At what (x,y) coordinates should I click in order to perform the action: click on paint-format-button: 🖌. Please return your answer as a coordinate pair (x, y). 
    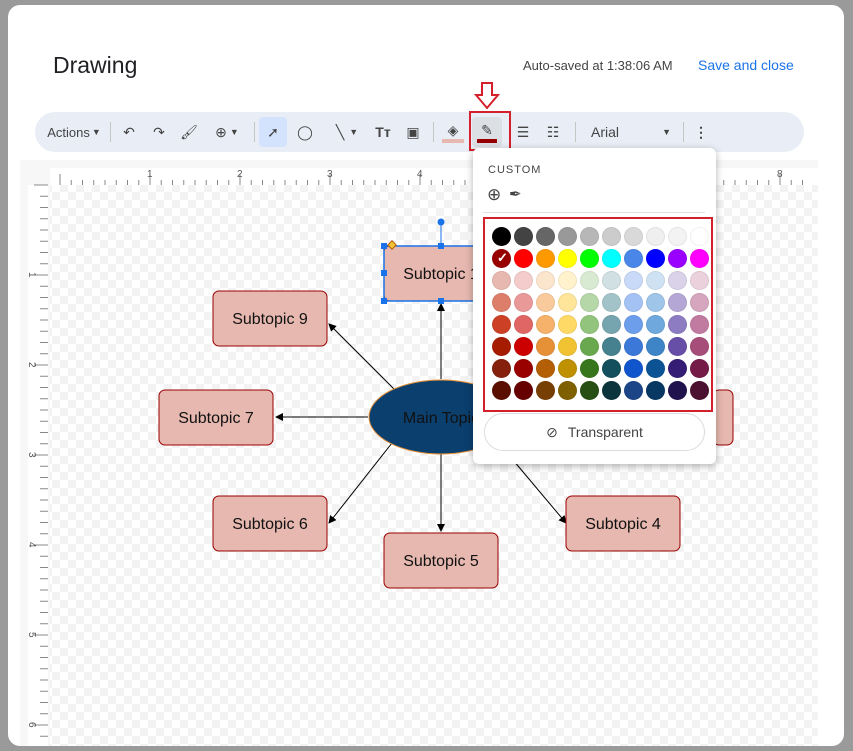
    Looking at the image, I should click on (189, 132).